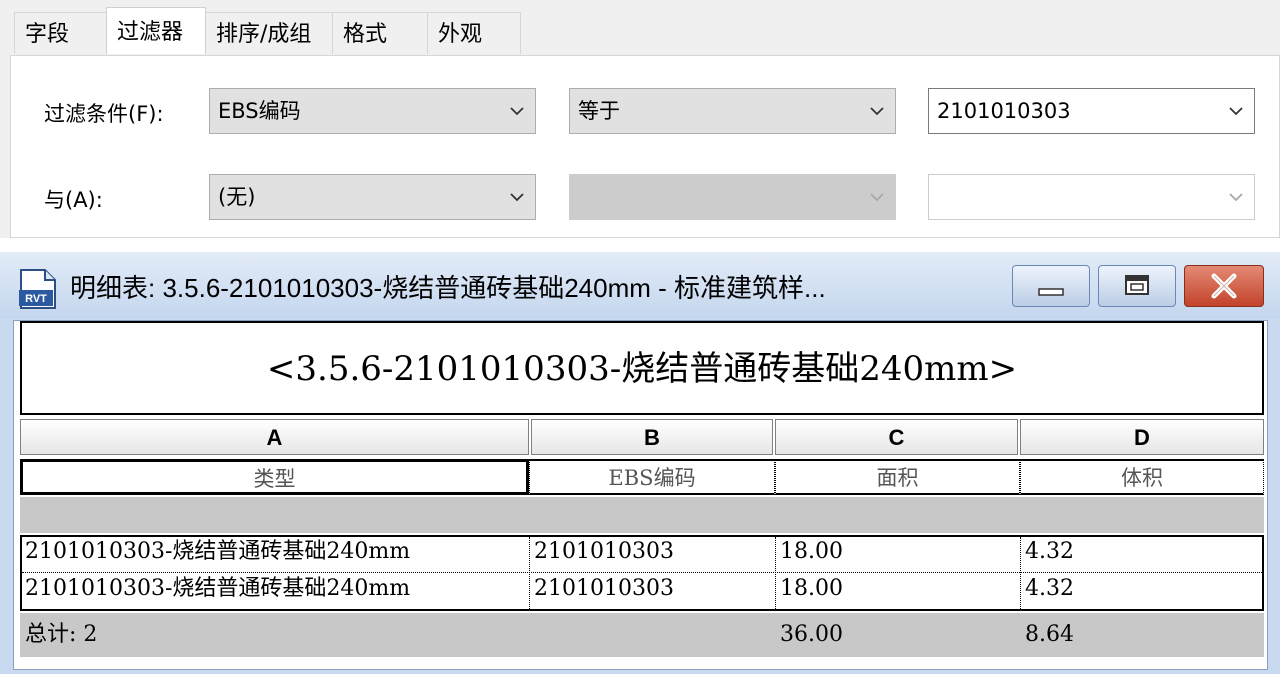 This screenshot has height=674, width=1280. Describe the element at coordinates (60, 33) in the screenshot. I see `tab-fields: 字段` at that location.